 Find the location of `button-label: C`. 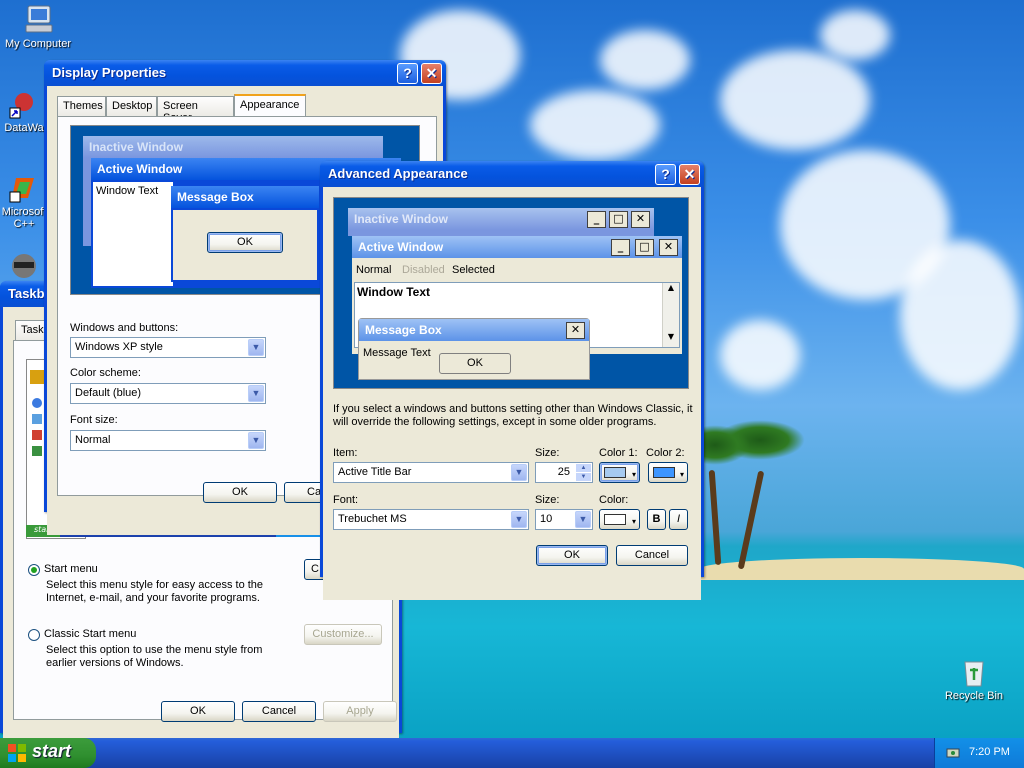

button-label: C is located at coordinates (315, 569).